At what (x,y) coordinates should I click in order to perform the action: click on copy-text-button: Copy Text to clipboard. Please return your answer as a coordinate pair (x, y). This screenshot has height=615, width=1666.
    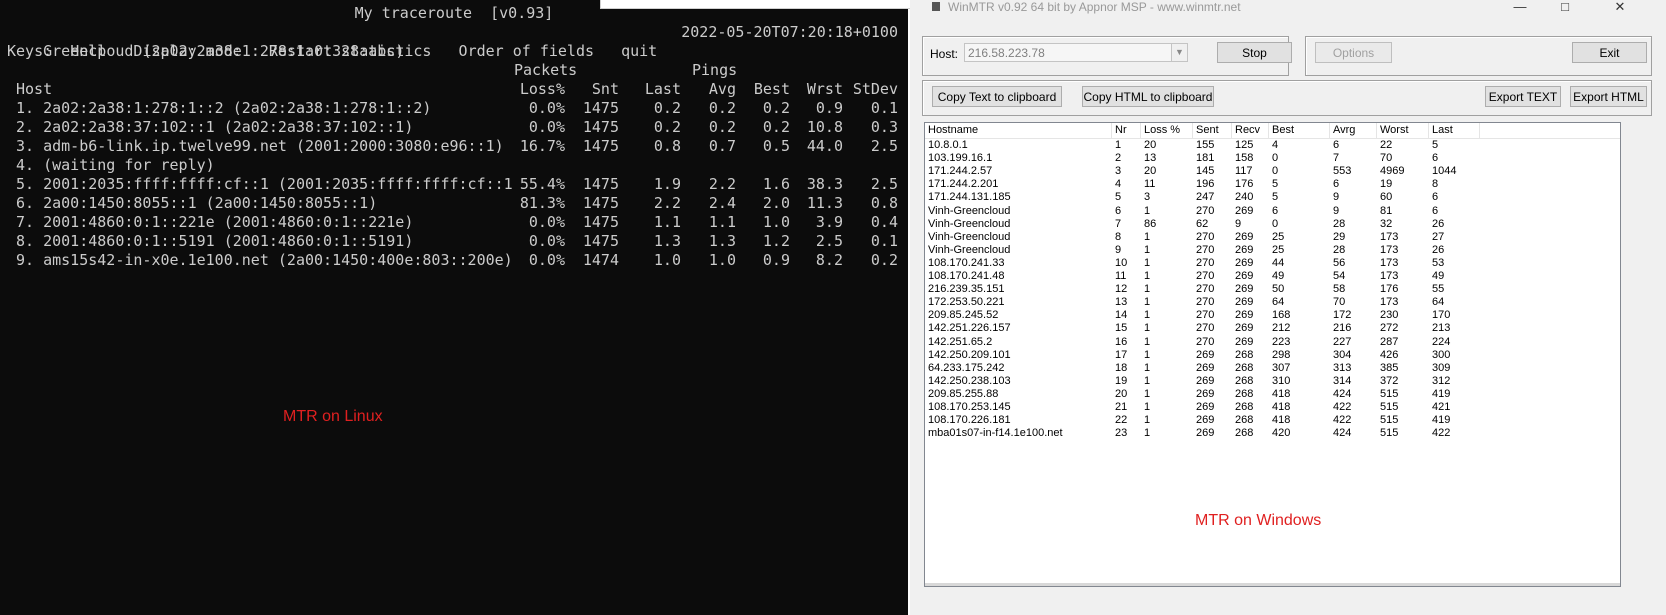
    Looking at the image, I should click on (997, 96).